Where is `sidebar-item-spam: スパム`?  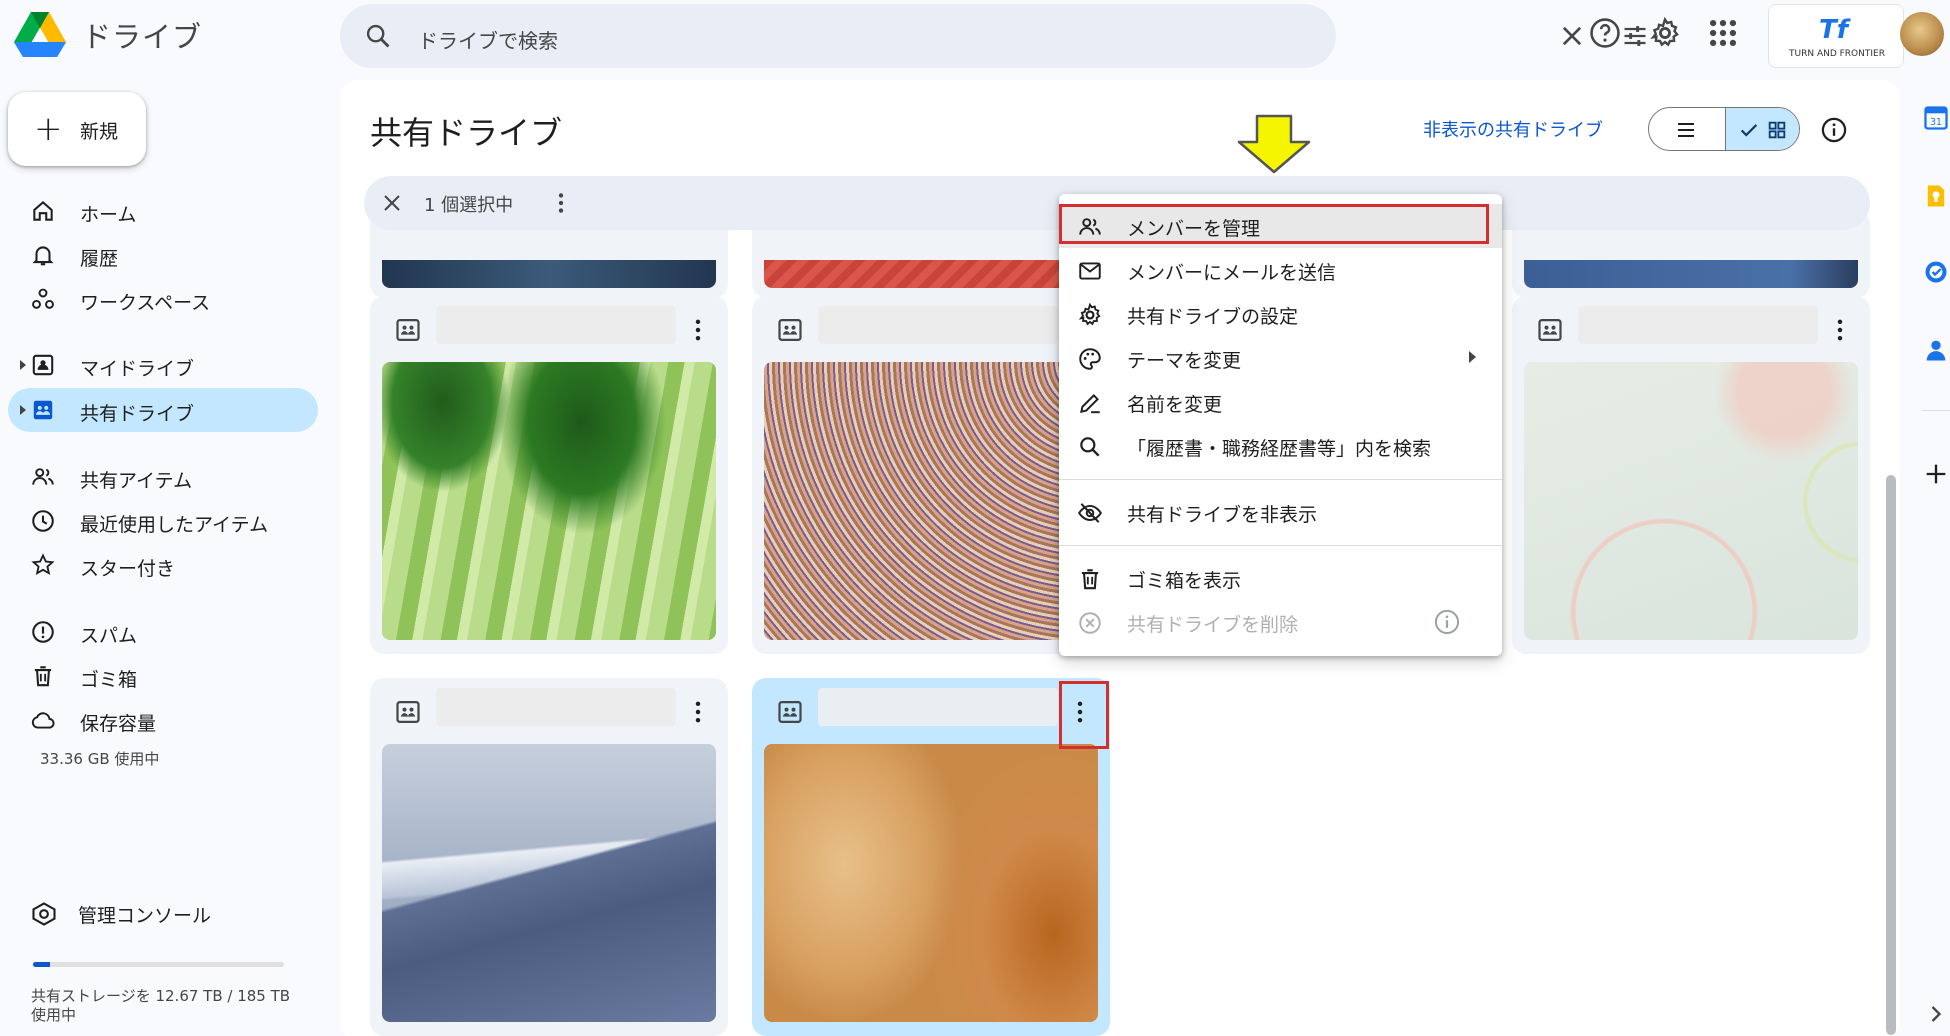 sidebar-item-spam: スパム is located at coordinates (163, 632).